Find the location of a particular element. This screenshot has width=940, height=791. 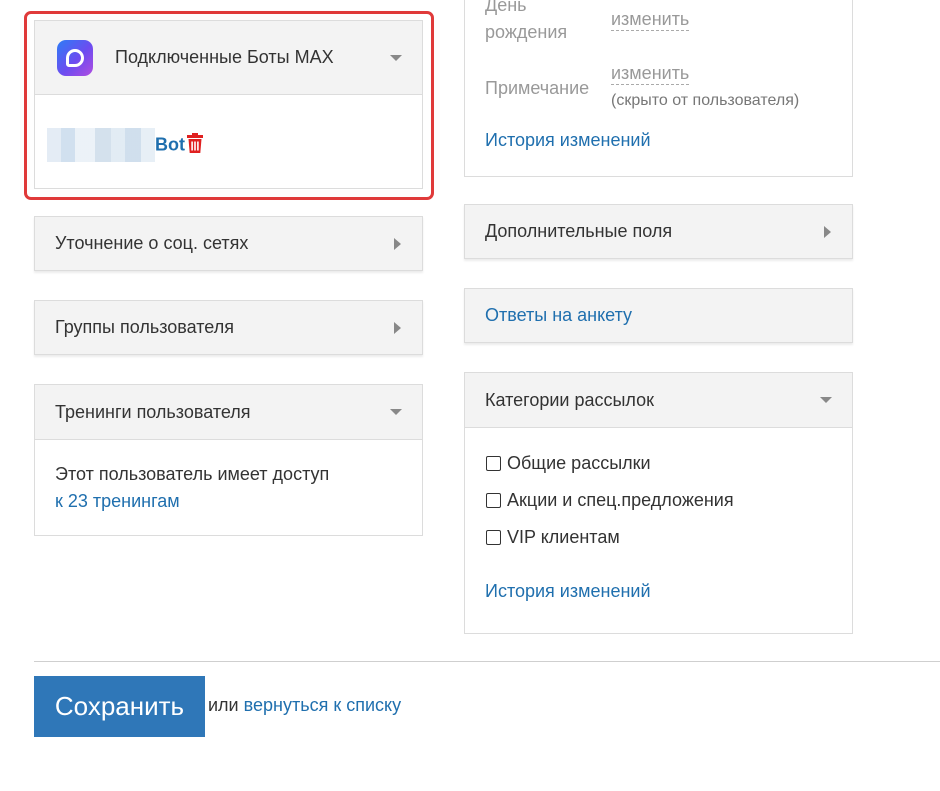

extra-fields-panel-title: Дополнительные поля is located at coordinates (579, 231).